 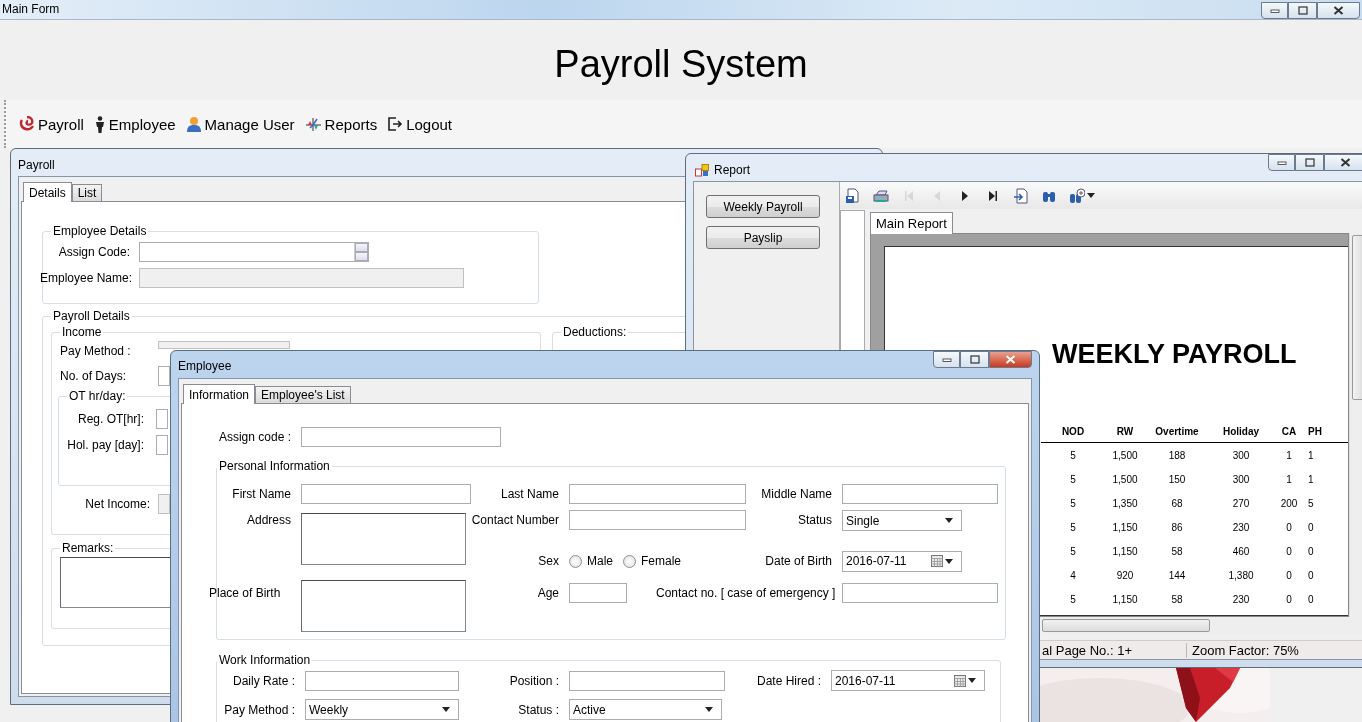 What do you see at coordinates (1177, 503) in the screenshot?
I see `table-cell-text: 68` at bounding box center [1177, 503].